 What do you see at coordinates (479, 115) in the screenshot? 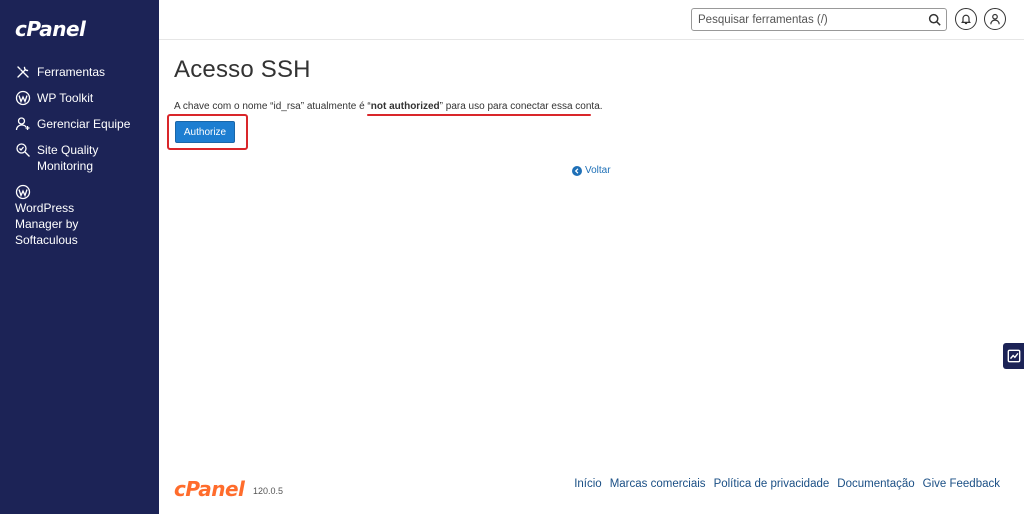
I see `annotation-underline` at bounding box center [479, 115].